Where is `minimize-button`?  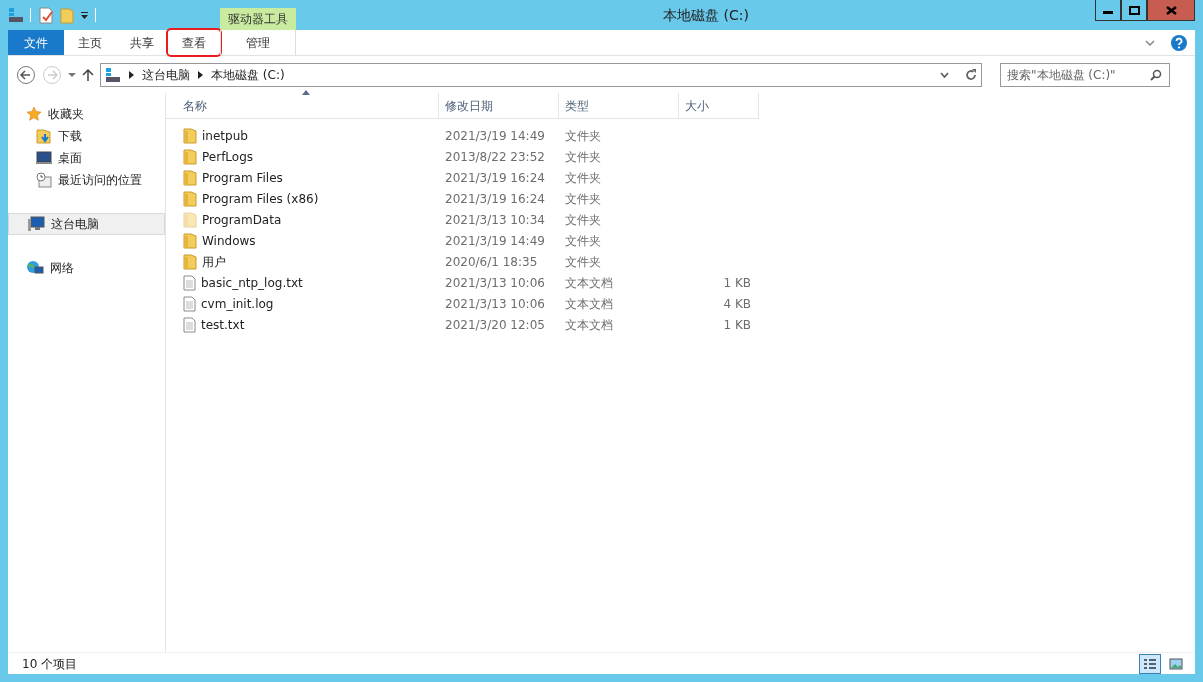 minimize-button is located at coordinates (1108, 10).